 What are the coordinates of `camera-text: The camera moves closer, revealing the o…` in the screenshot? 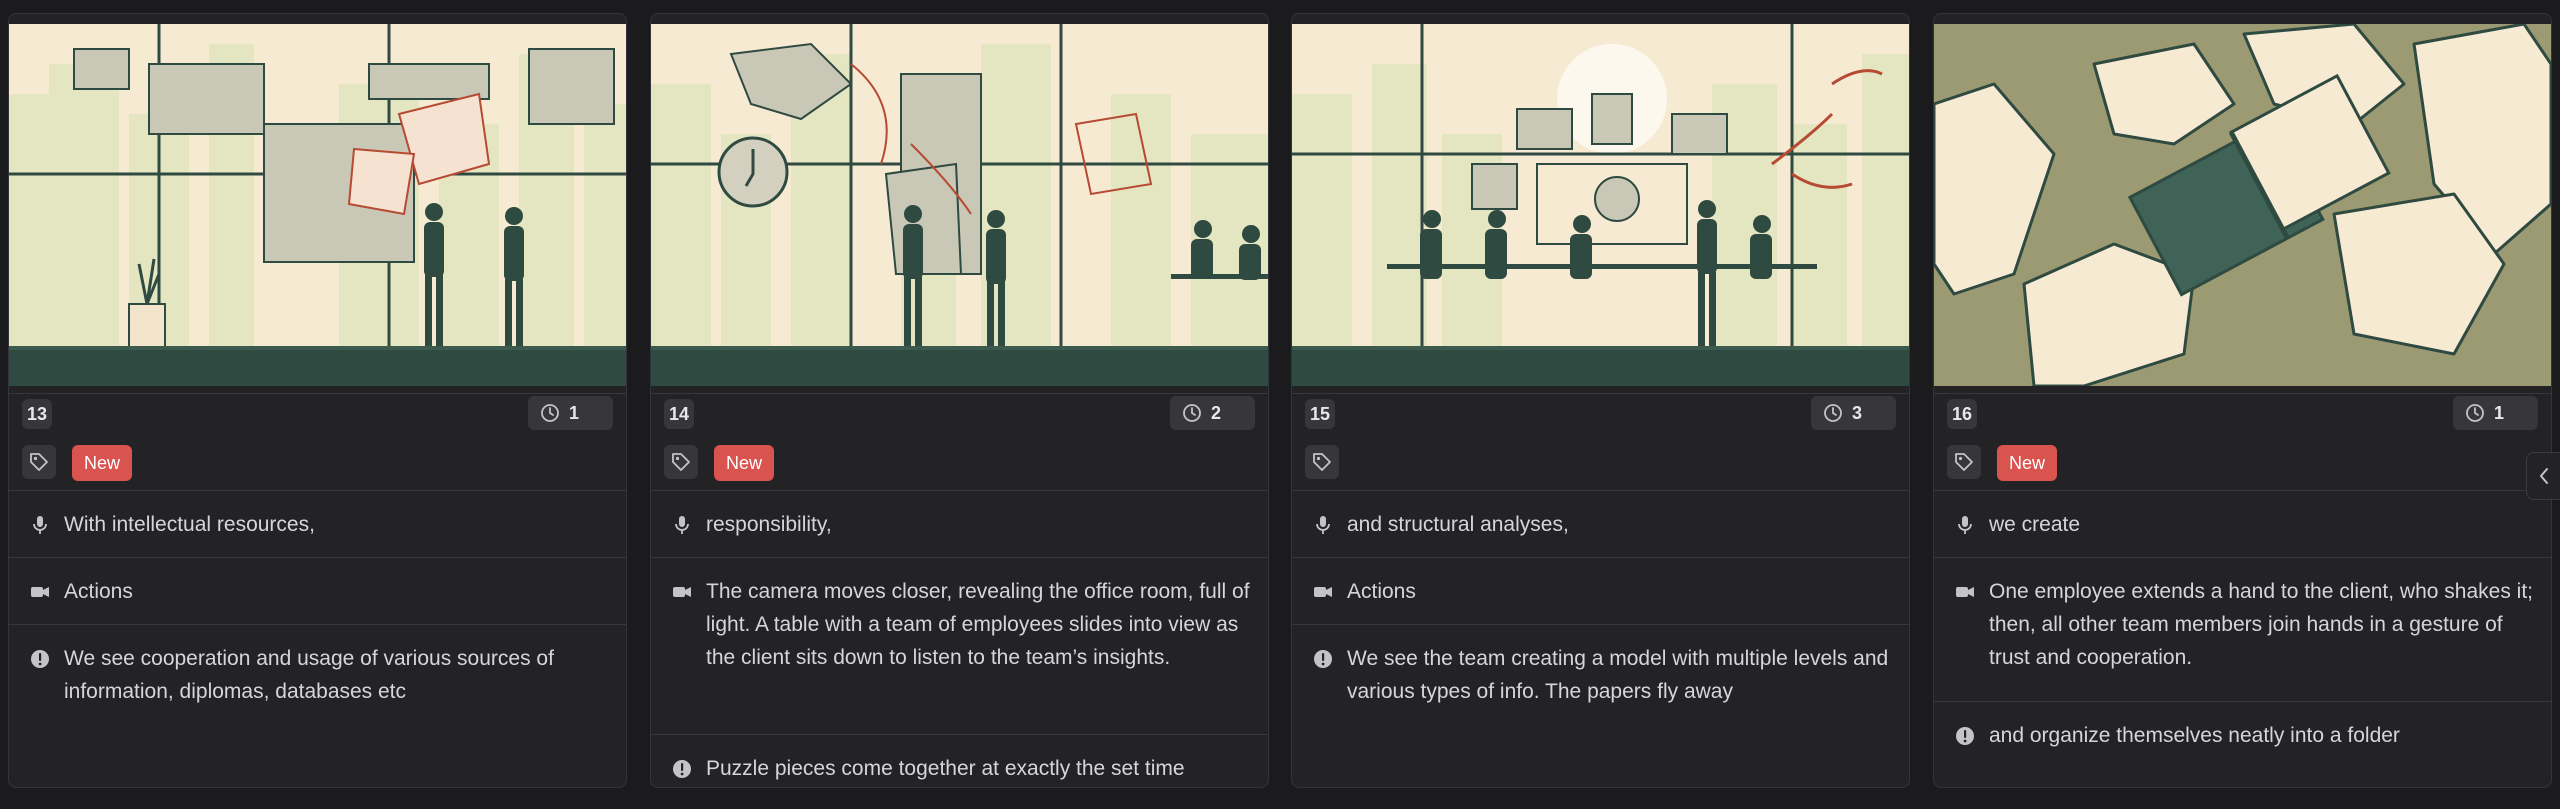 It's located at (978, 624).